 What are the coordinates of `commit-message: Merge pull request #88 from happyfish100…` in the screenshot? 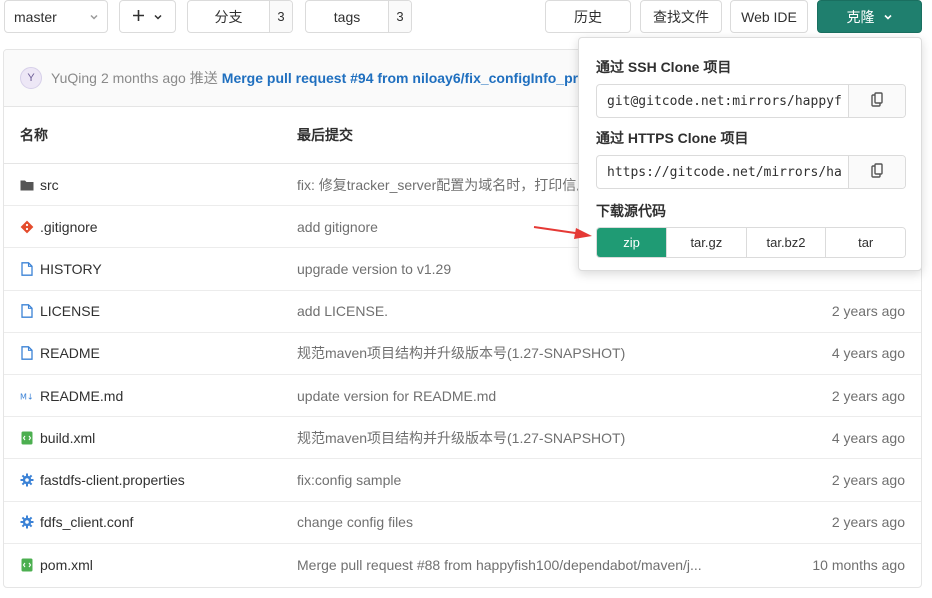 It's located at (499, 565).